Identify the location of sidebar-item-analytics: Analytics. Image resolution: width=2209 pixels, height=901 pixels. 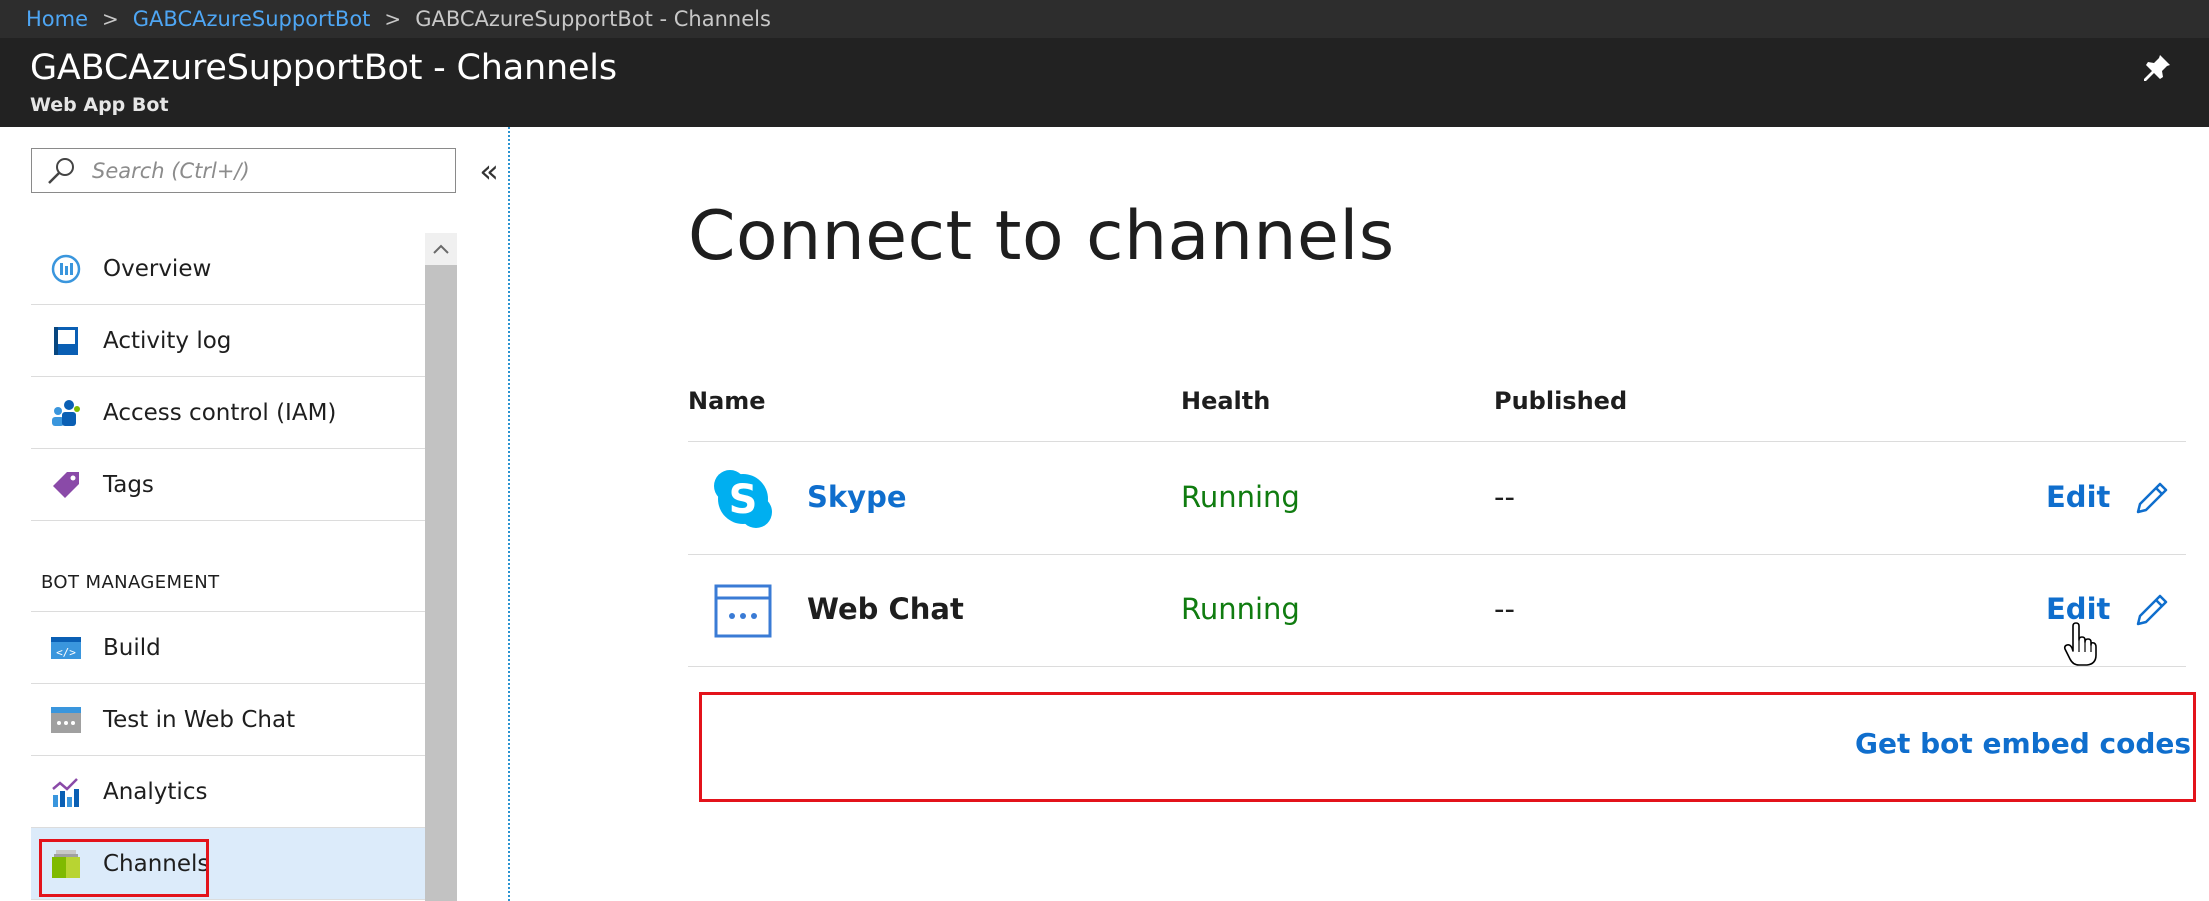
(228, 792).